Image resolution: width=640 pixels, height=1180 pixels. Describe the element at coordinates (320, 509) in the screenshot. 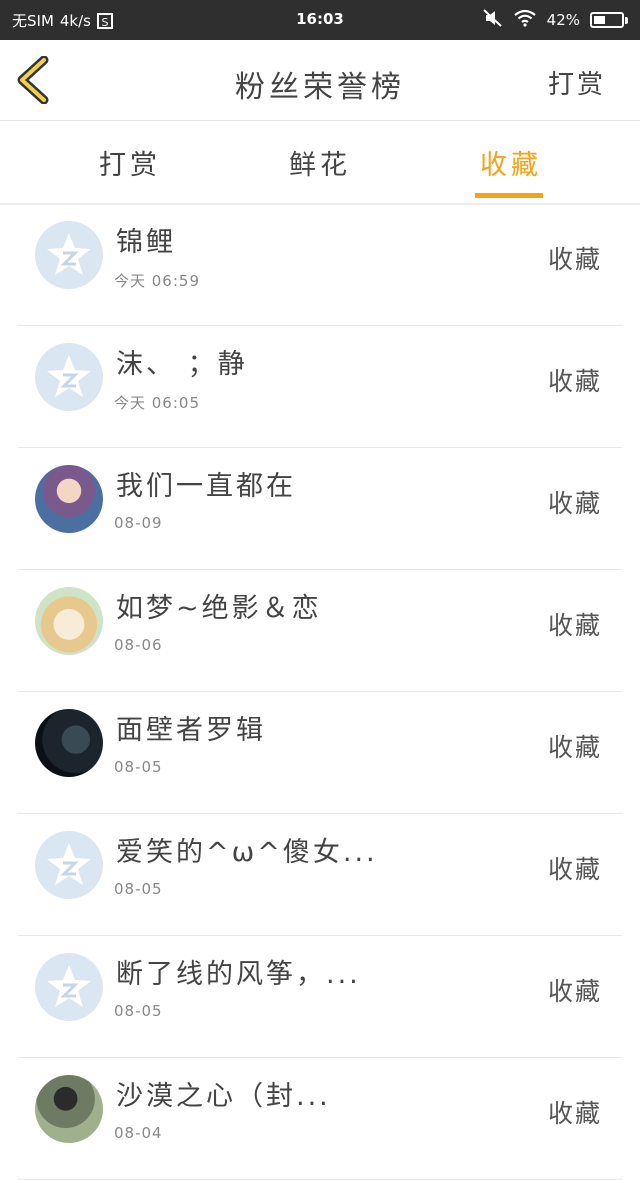

I see `list-item: 我们一直都在 08-09 收藏` at that location.